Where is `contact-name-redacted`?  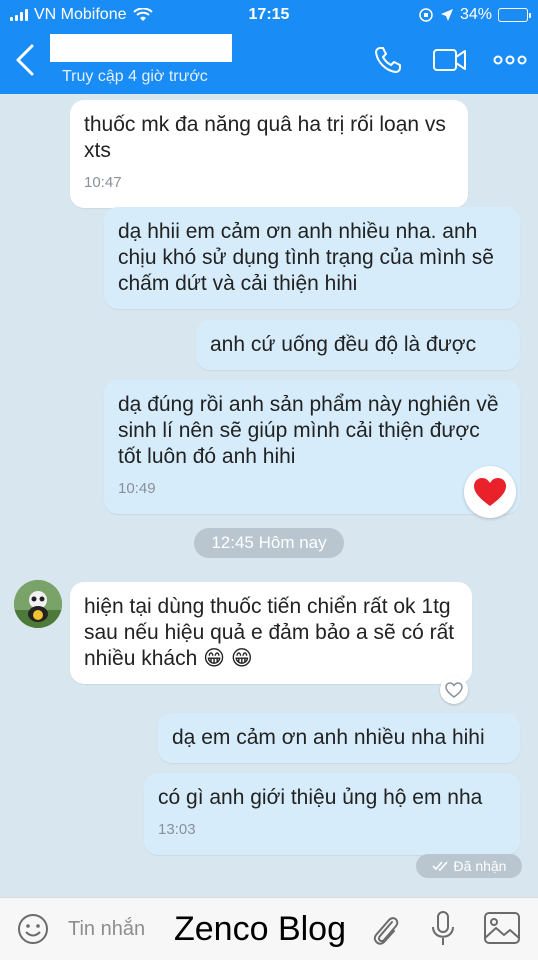
contact-name-redacted is located at coordinates (141, 48).